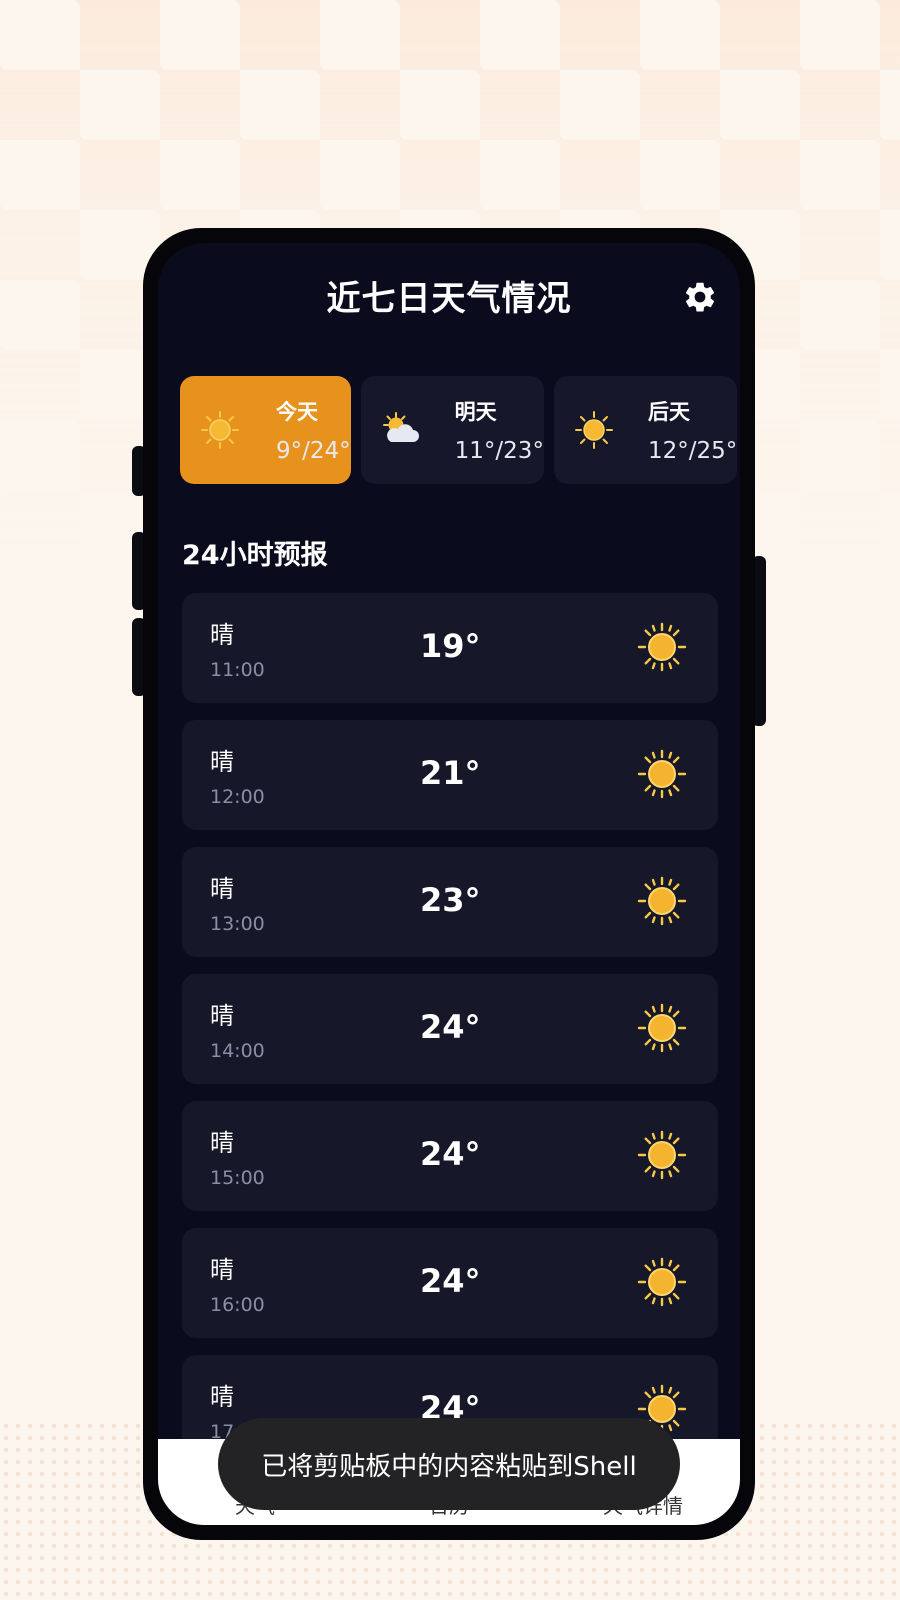 The height and width of the screenshot is (1600, 900). Describe the element at coordinates (237, 1178) in the screenshot. I see `hour-time: 15:00` at that location.